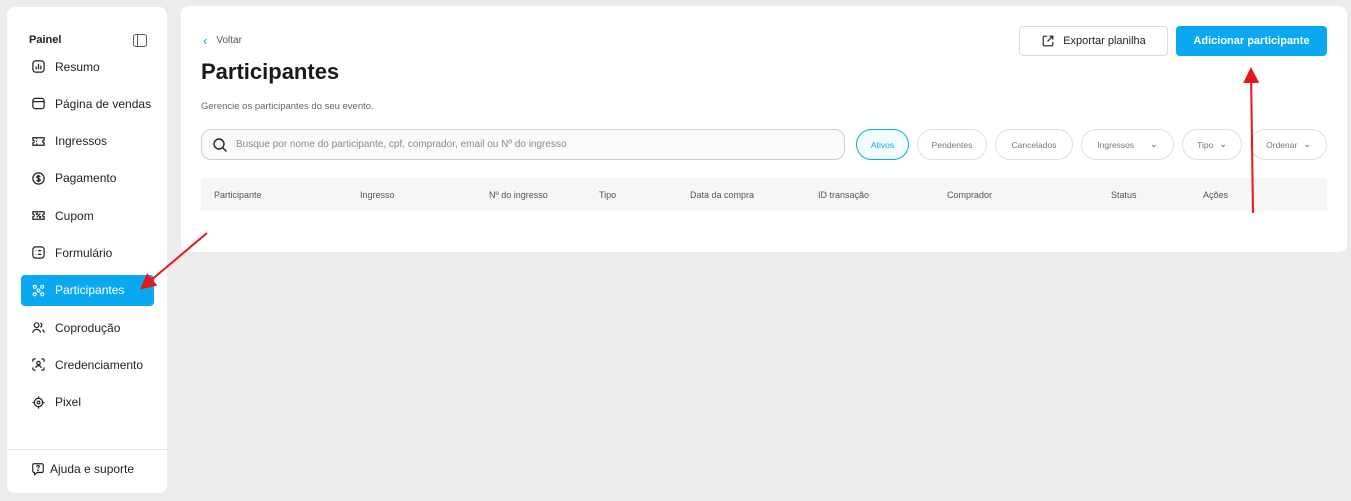 The image size is (1351, 501). I want to click on crosshair-icon, so click(38, 402).